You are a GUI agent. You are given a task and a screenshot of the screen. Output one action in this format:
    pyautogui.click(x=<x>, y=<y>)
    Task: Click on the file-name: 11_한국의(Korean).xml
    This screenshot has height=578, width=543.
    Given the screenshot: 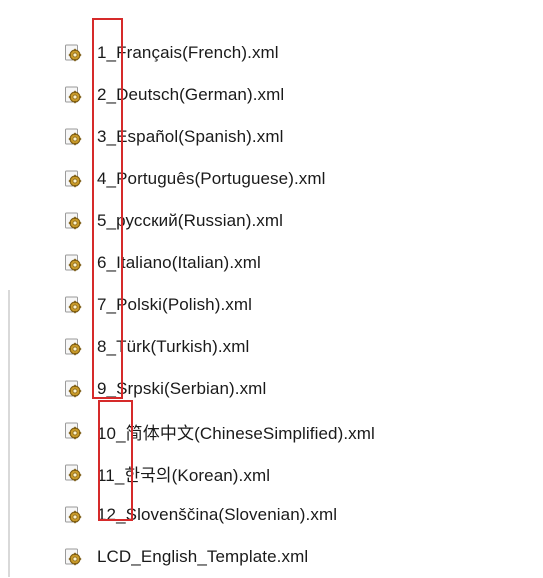 What is the action you would take?
    pyautogui.click(x=184, y=475)
    